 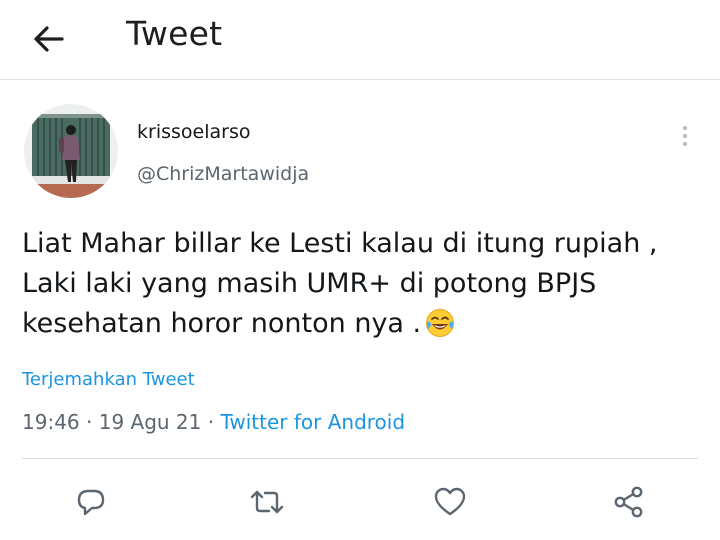 I want to click on page-title: Tweet, so click(x=174, y=33).